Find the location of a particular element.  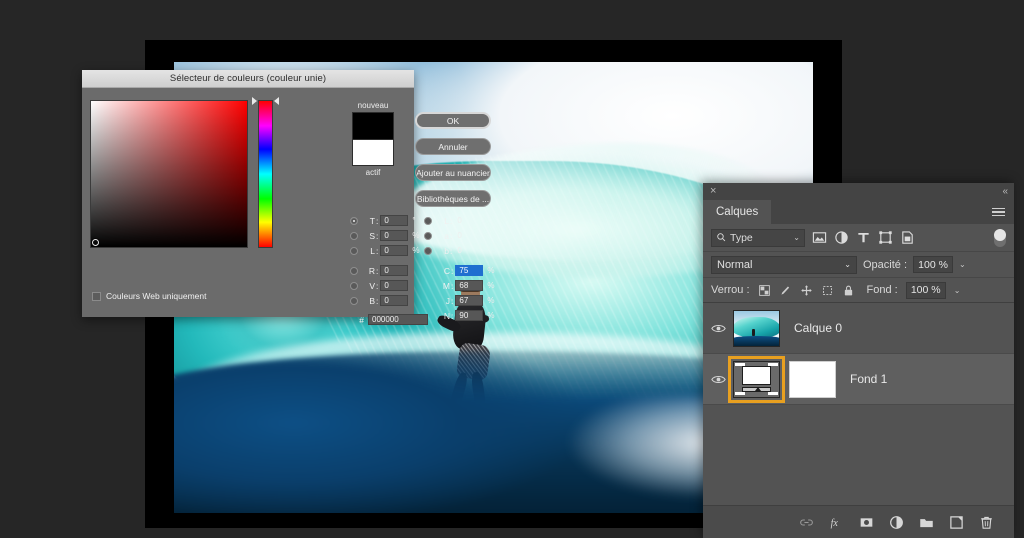

cmyk-row-j: J : 67 % is located at coordinates (459, 300).